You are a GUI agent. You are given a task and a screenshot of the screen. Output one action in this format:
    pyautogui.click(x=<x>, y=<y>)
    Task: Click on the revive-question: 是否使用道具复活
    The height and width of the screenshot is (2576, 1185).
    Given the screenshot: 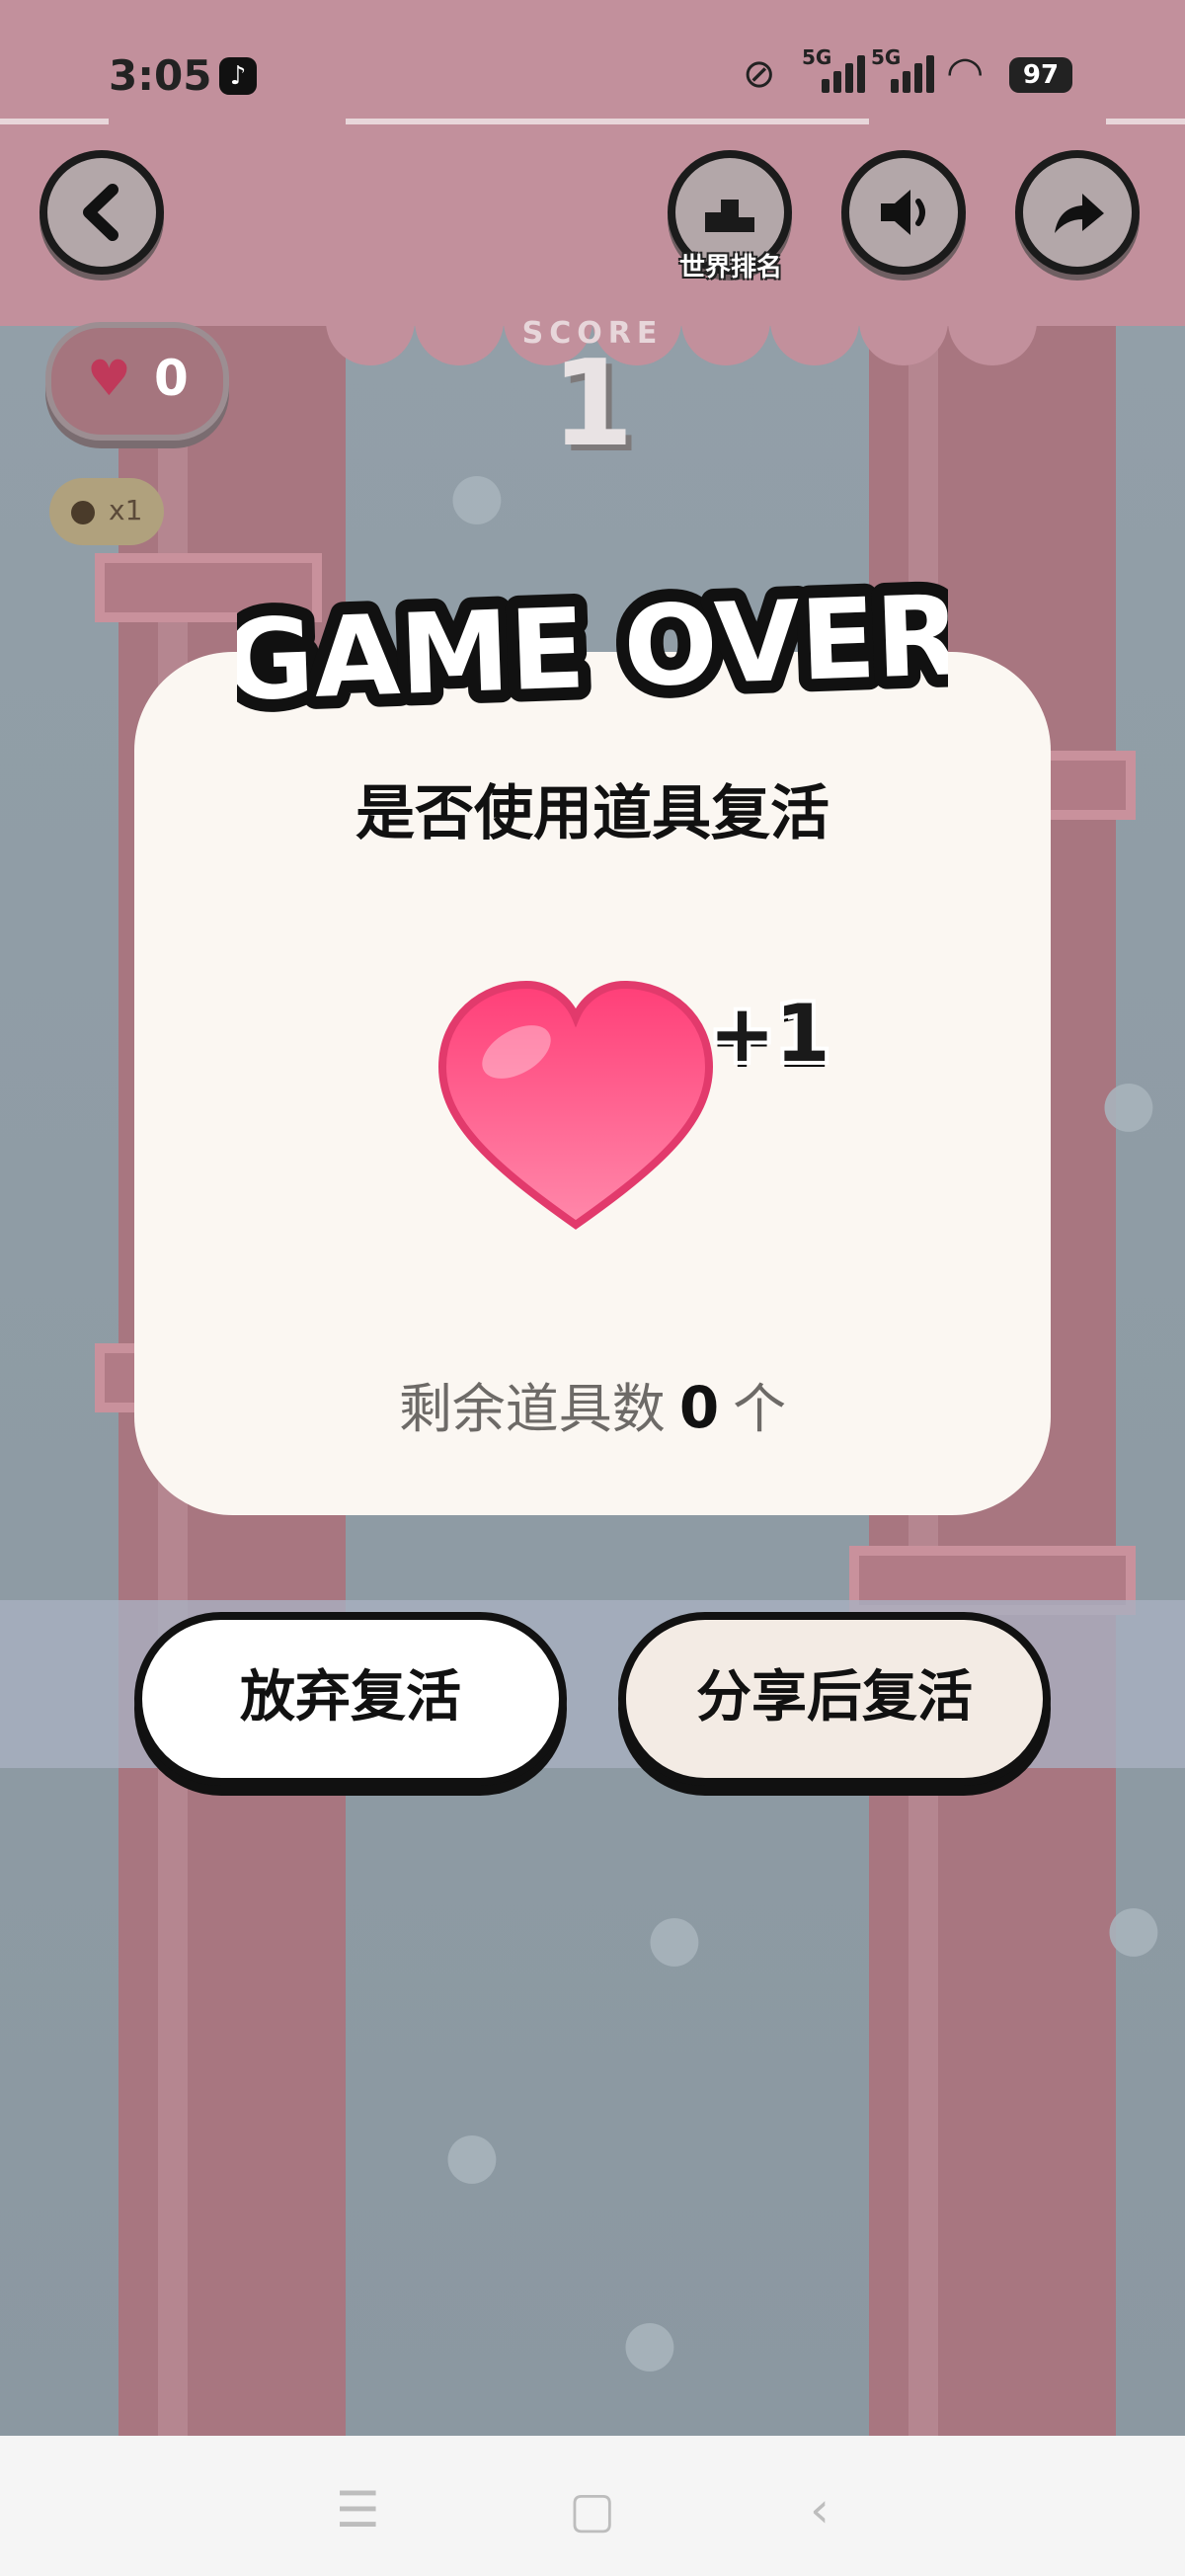 What is the action you would take?
    pyautogui.click(x=593, y=813)
    